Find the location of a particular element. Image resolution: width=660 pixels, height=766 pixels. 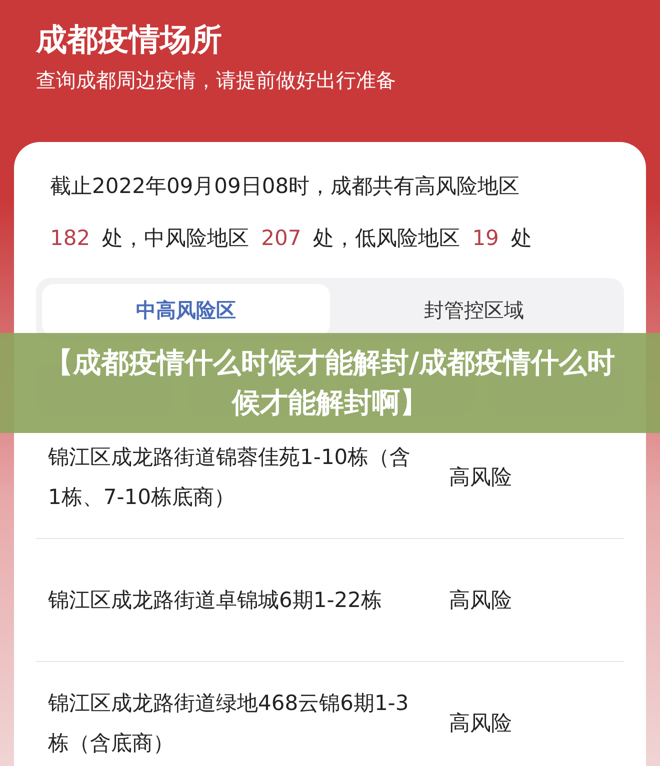

page-subtitle: 查询成都周边疫情，请提前做好出行准备 is located at coordinates (216, 80).